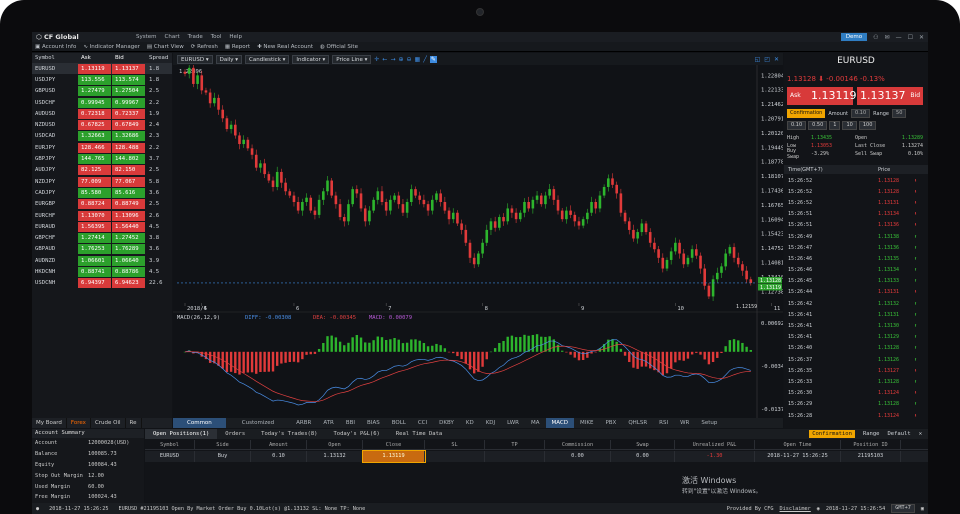 Image resolution: width=960 pixels, height=514 pixels. I want to click on indicator-tab: KD, so click(470, 423).